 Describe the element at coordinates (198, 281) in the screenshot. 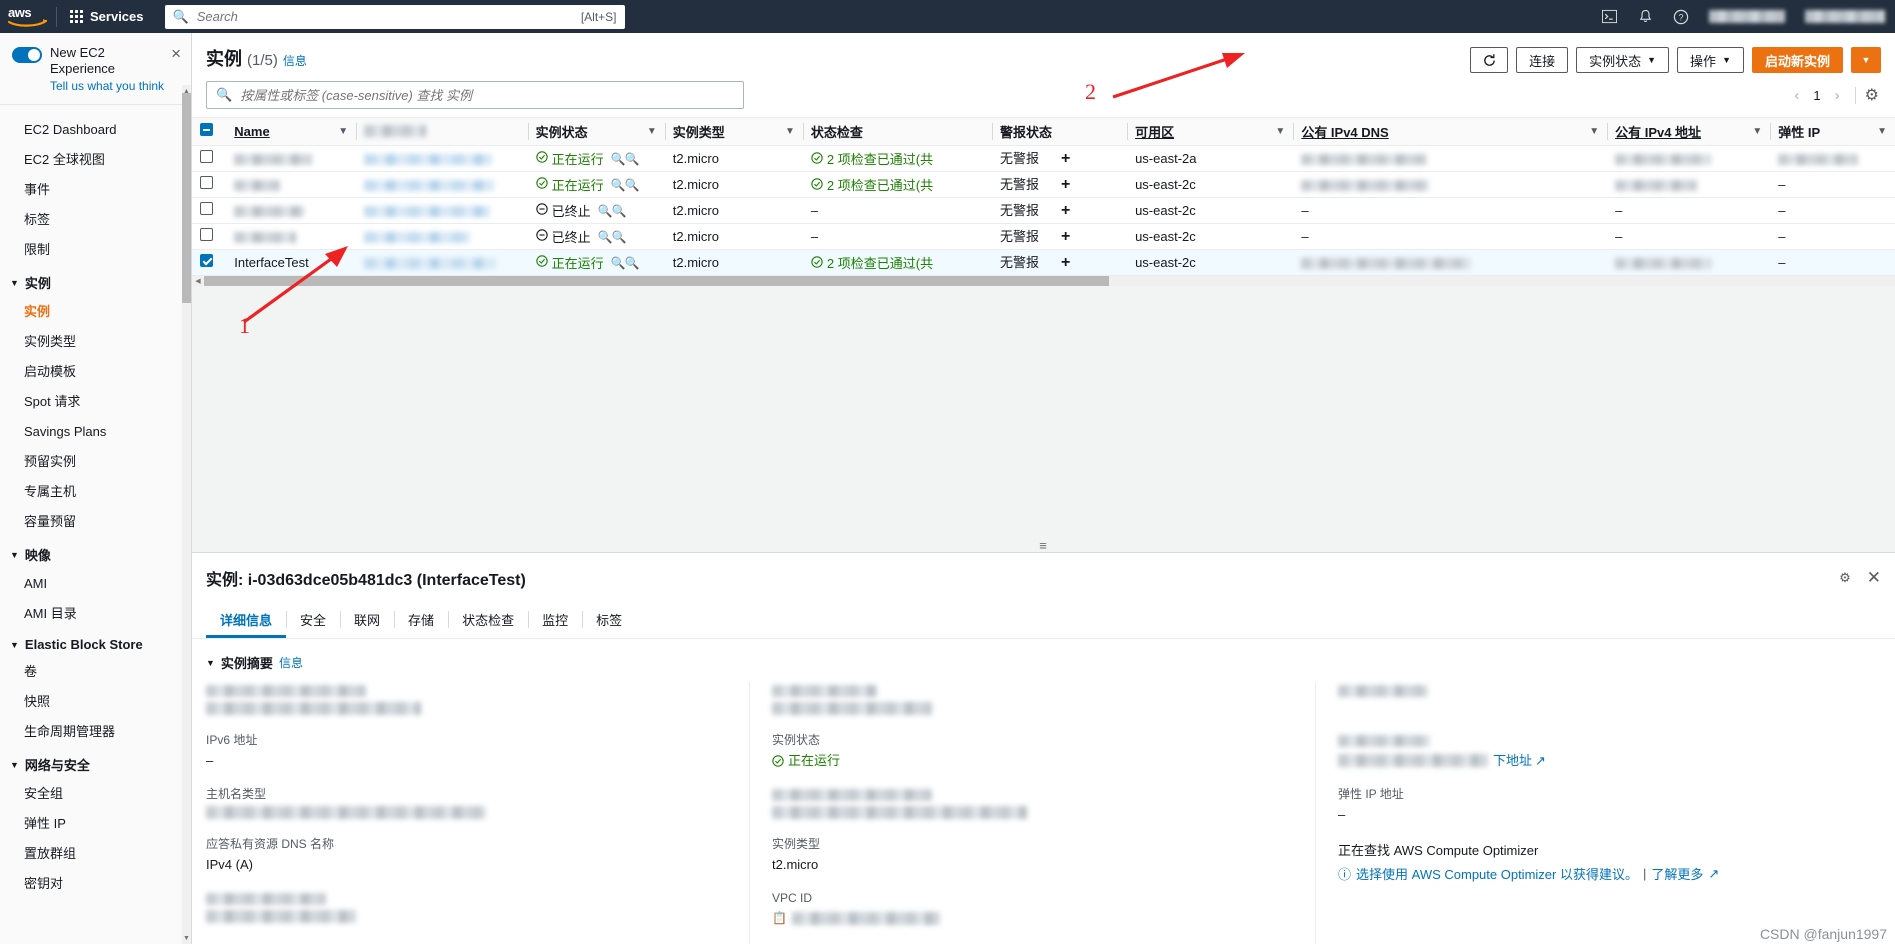

I see `scroll-left-icon: ◀` at that location.